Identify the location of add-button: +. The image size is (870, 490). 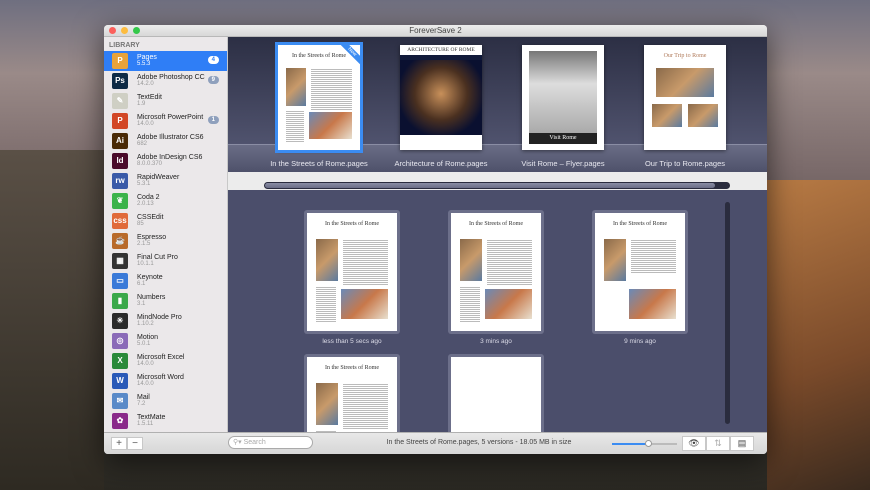
(119, 443).